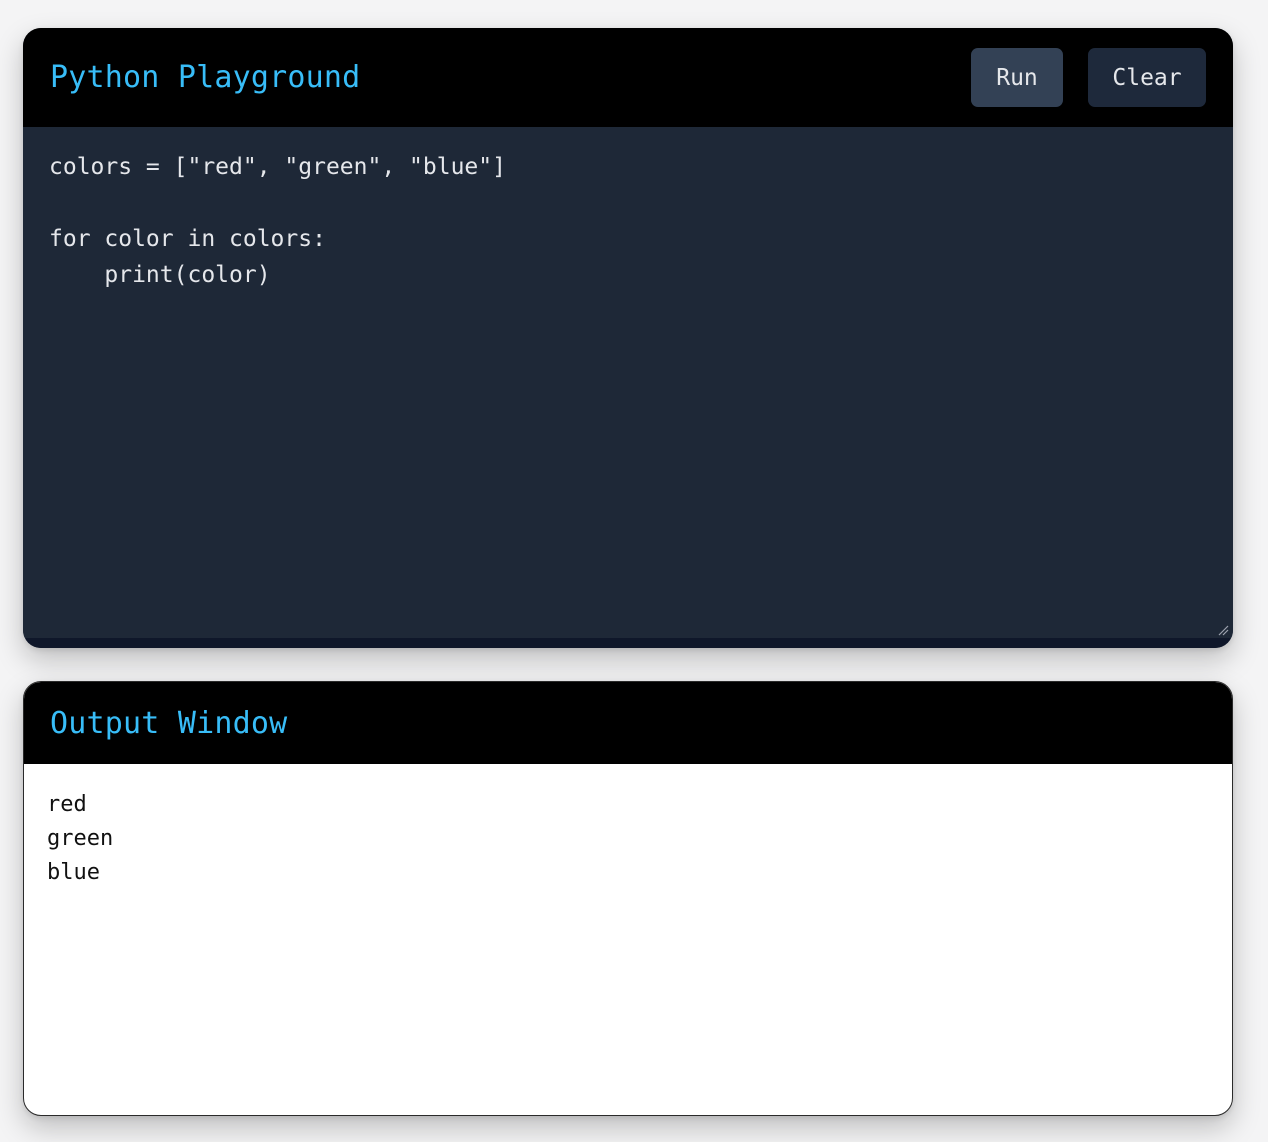  What do you see at coordinates (1017, 77) in the screenshot?
I see `run-button: Run` at bounding box center [1017, 77].